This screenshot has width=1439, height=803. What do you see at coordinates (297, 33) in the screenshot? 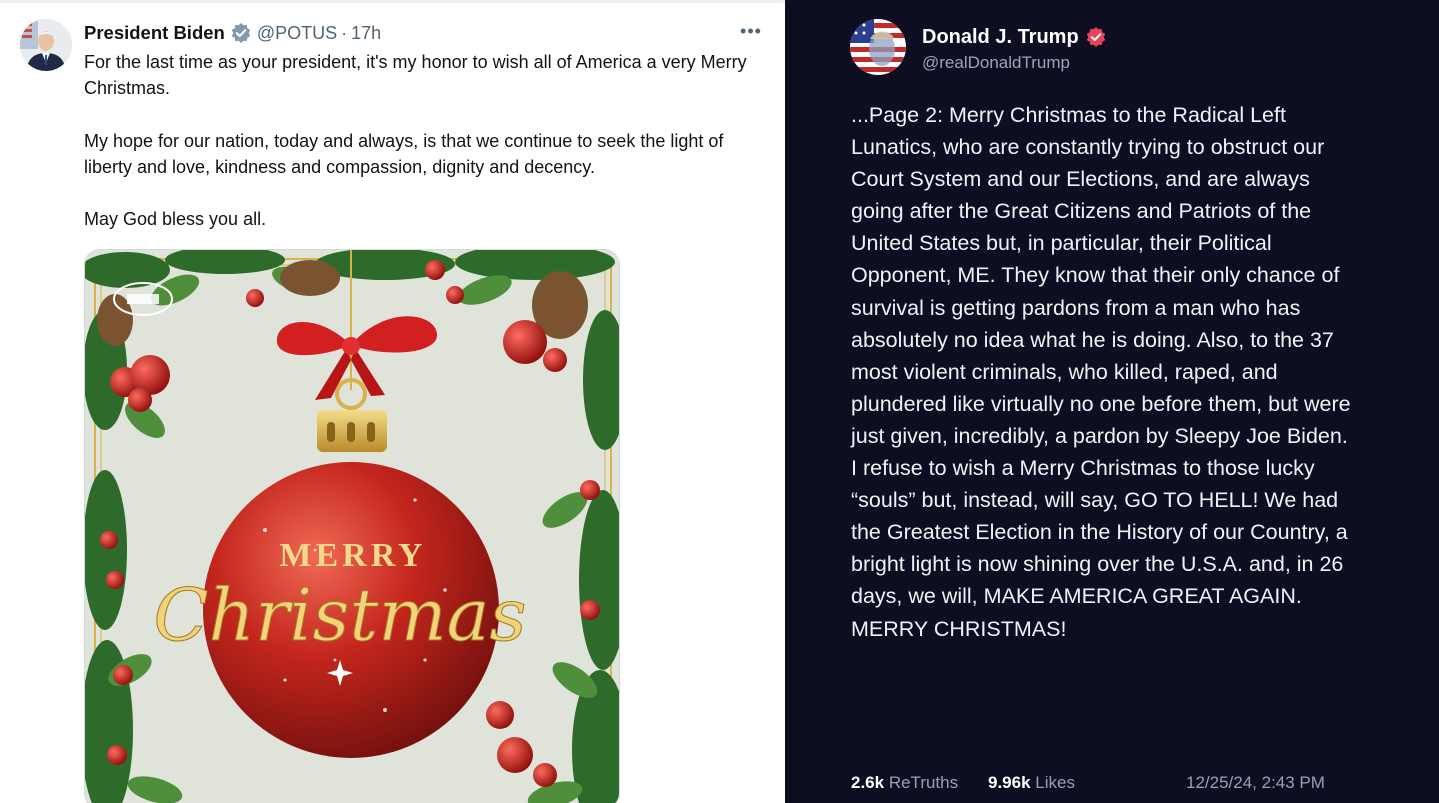
I see `author-handle: @POTUS` at bounding box center [297, 33].